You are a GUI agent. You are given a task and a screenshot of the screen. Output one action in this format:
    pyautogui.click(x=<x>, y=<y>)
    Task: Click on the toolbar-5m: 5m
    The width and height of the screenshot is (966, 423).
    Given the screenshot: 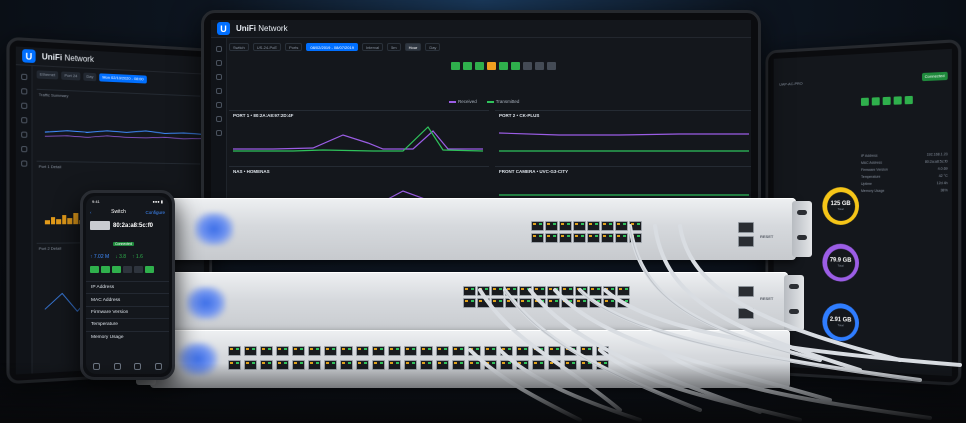 What is the action you would take?
    pyautogui.click(x=394, y=47)
    